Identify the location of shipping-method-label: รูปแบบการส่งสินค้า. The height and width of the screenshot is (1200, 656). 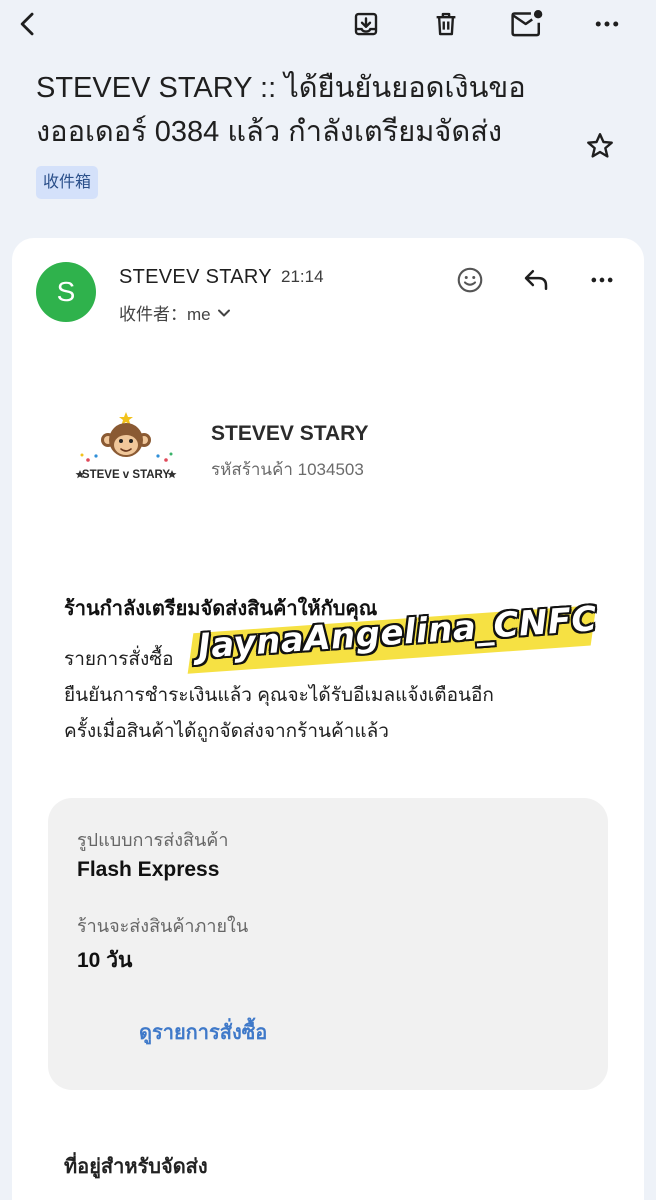
(153, 840).